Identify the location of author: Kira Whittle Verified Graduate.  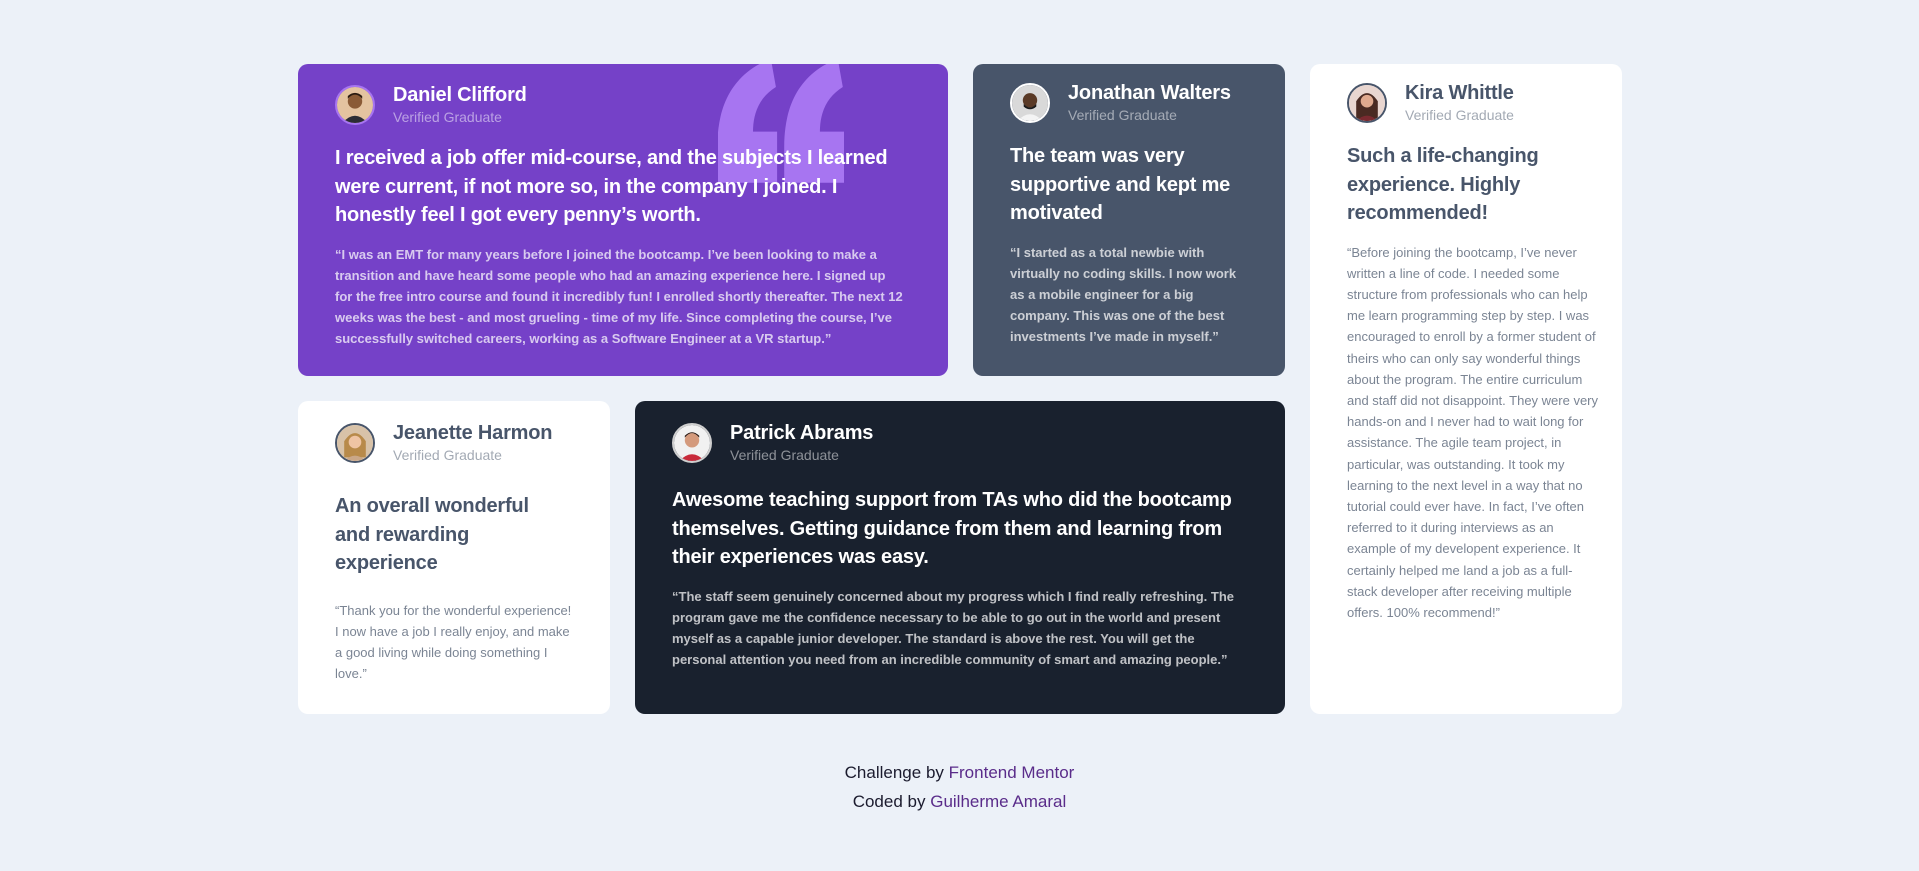
(1466, 102).